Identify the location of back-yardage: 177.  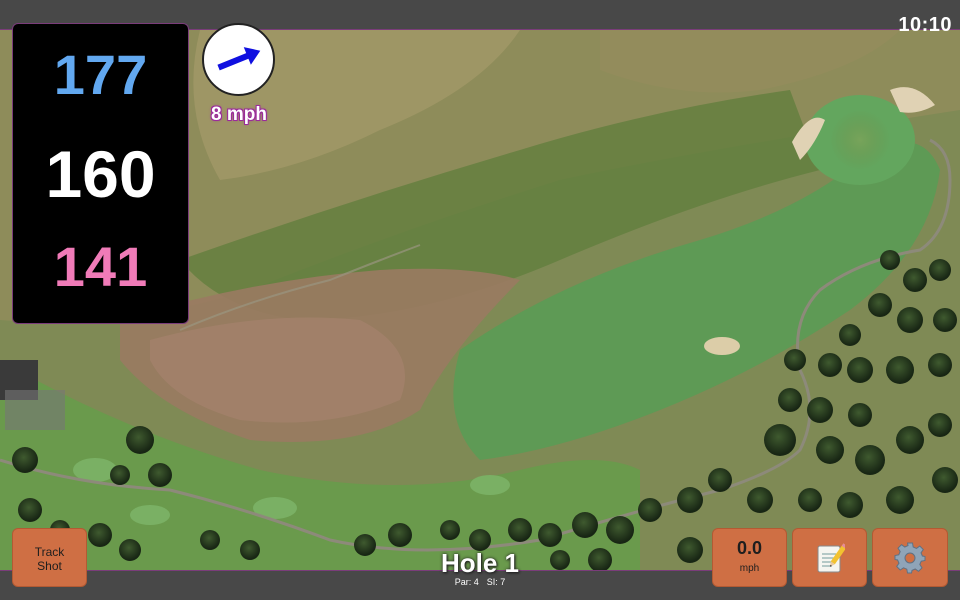
(100, 74).